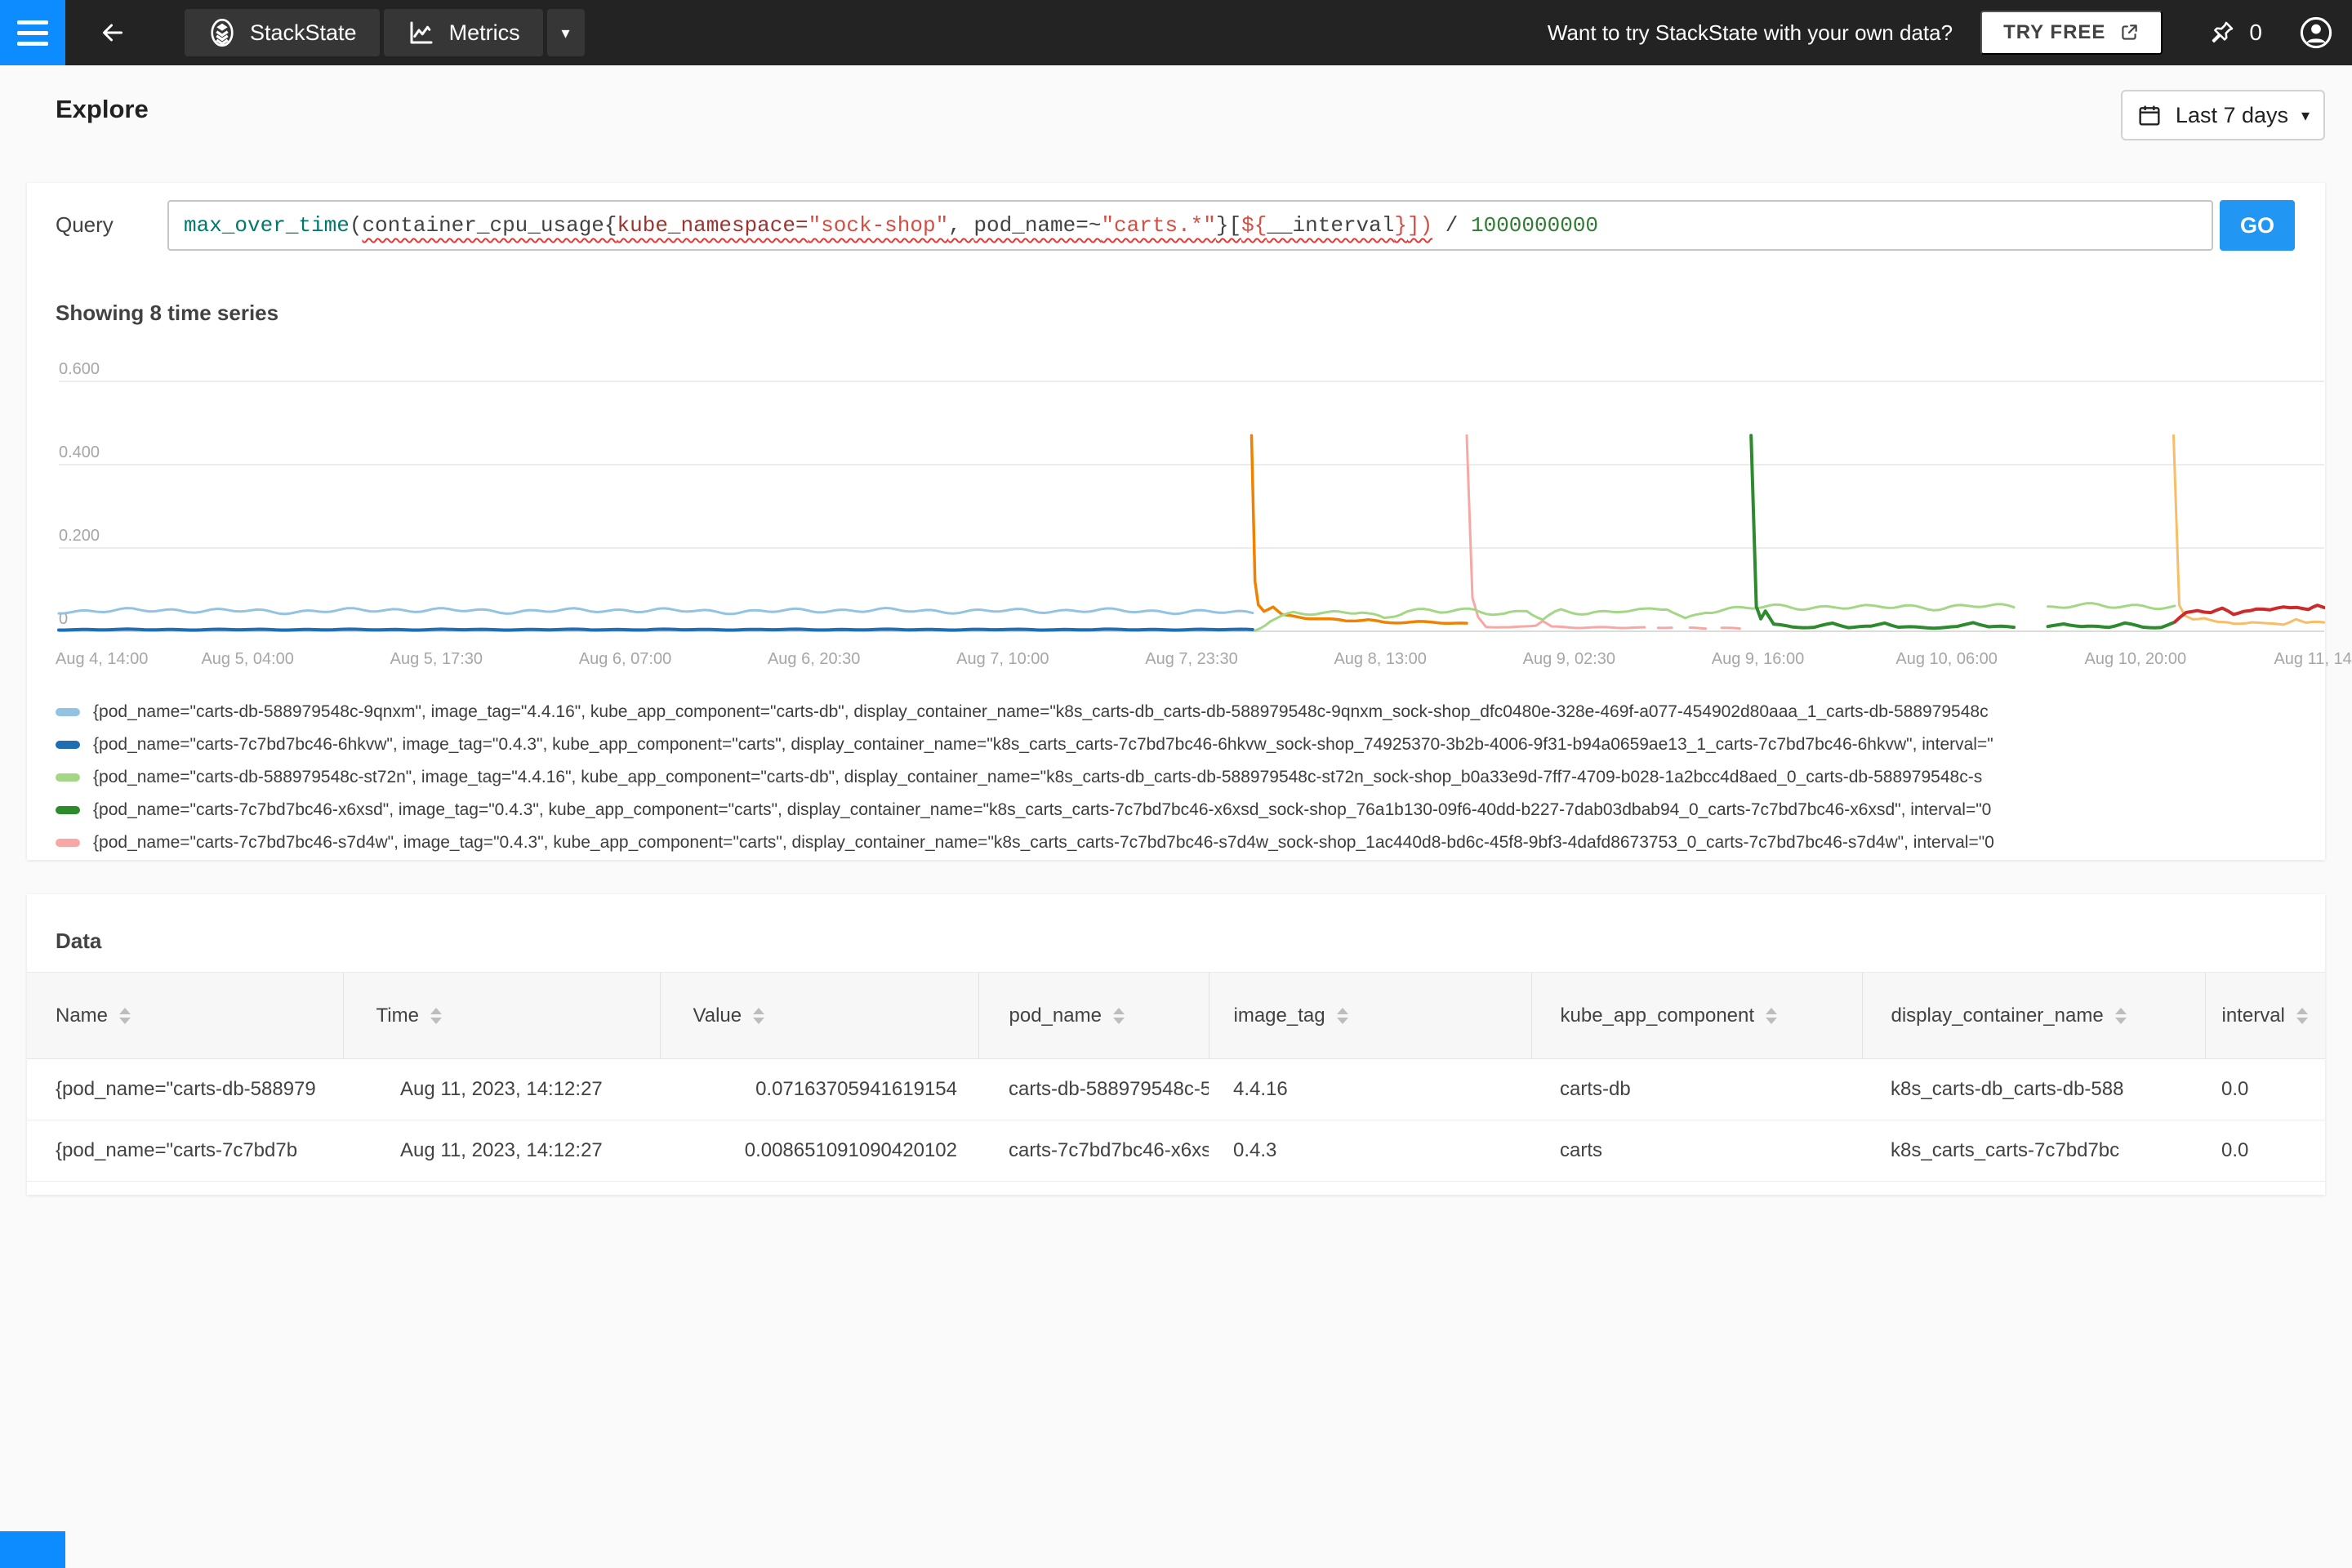 This screenshot has height=1568, width=2352. What do you see at coordinates (1055, 1016) in the screenshot?
I see `column-header-label: pod_name` at bounding box center [1055, 1016].